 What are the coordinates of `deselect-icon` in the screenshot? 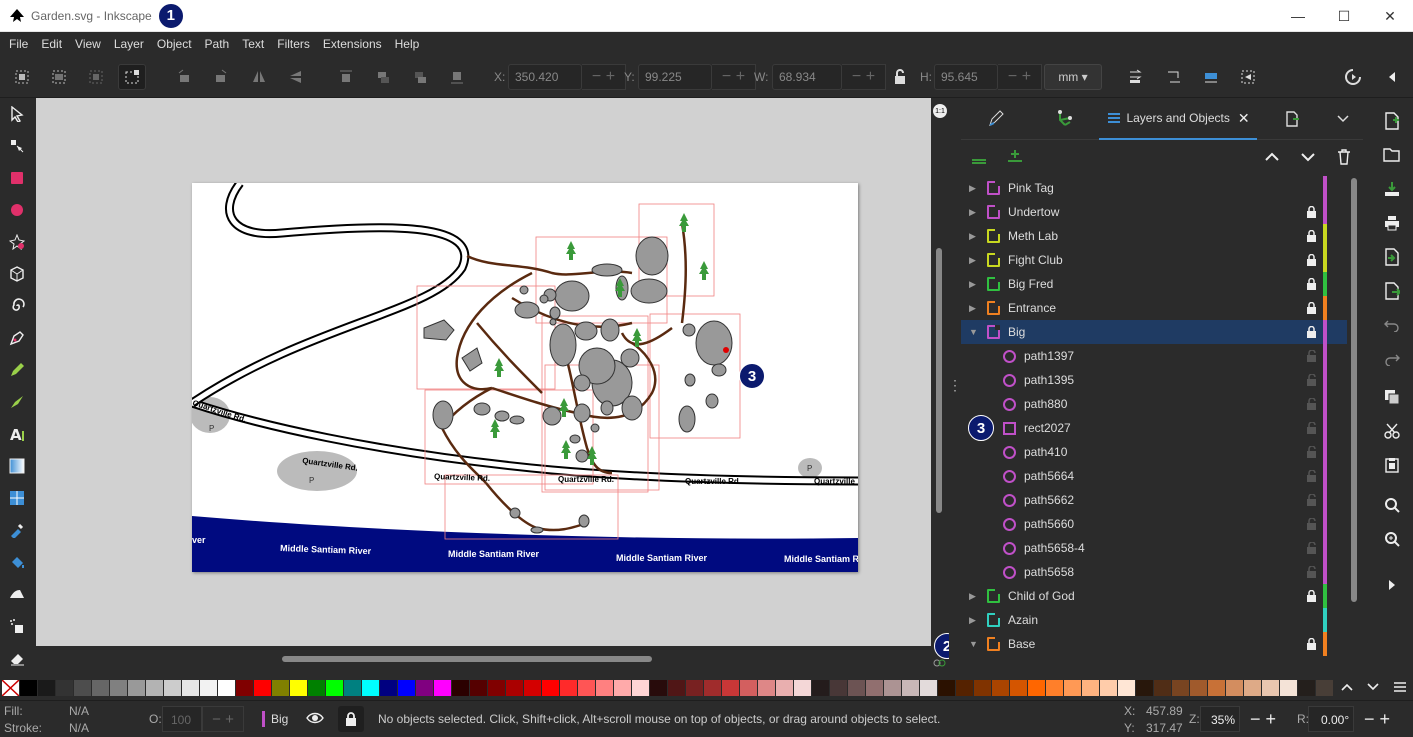 It's located at (96, 77).